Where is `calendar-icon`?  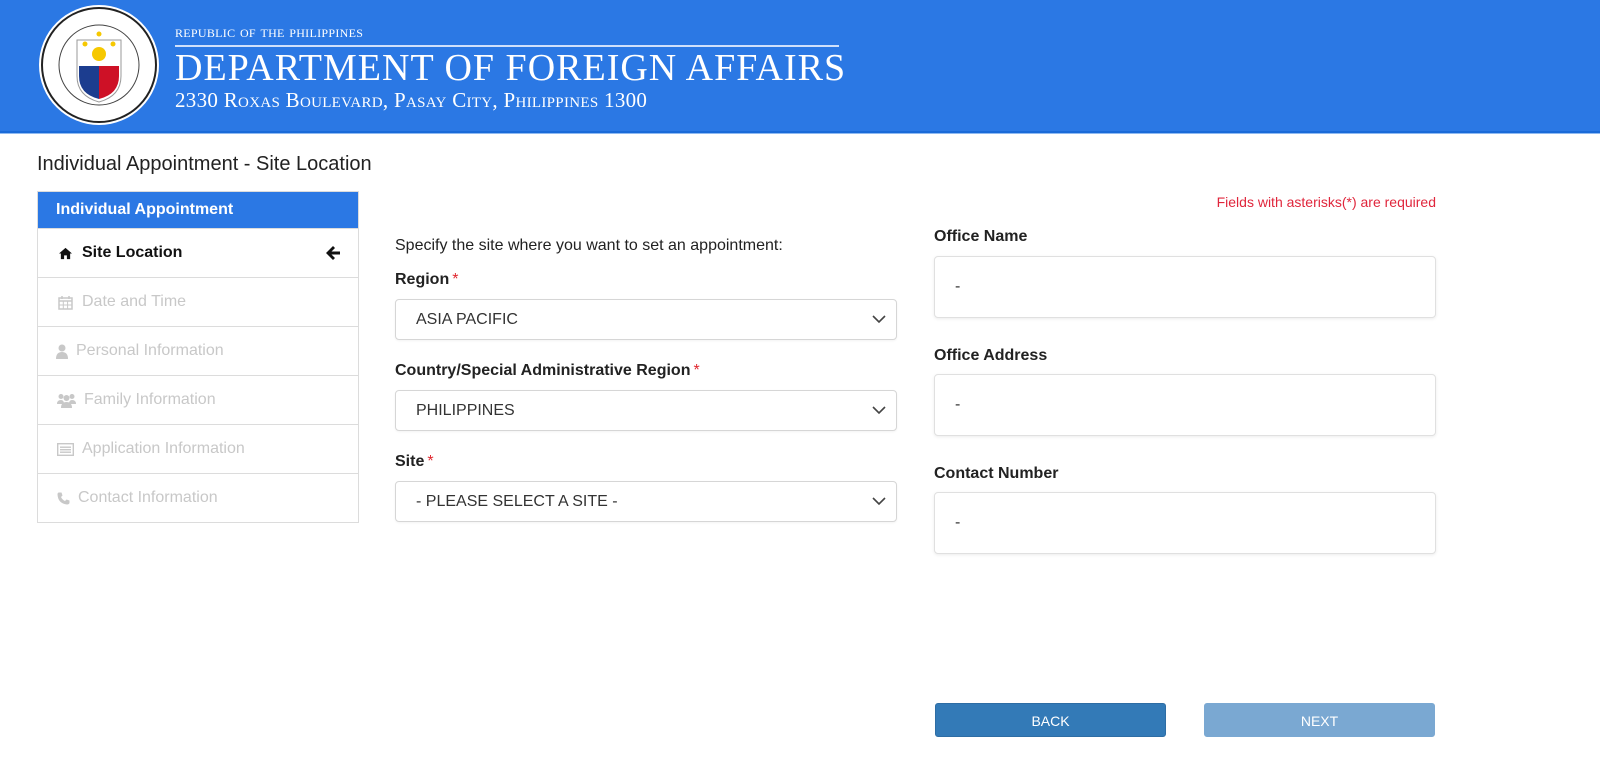
calendar-icon is located at coordinates (65, 302).